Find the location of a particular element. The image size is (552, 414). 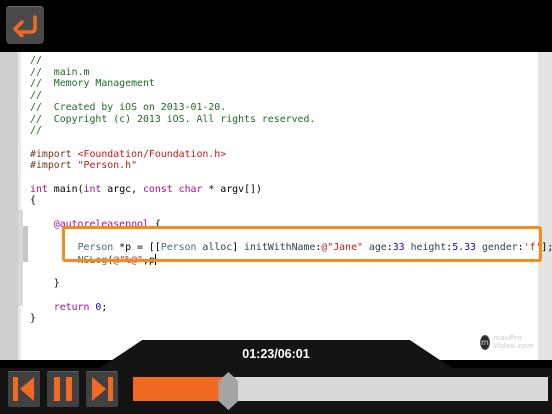

code-highlight-box is located at coordinates (302, 244).